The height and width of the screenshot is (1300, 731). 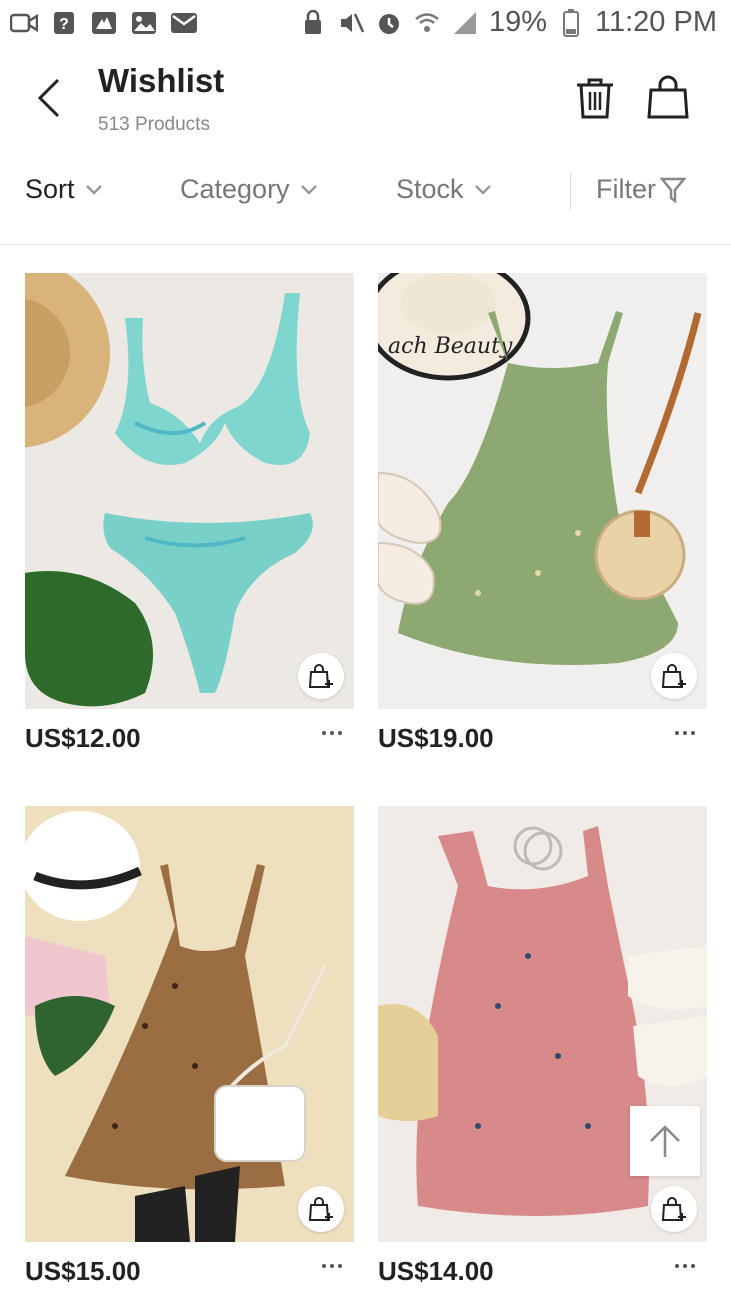 What do you see at coordinates (24, 23) in the screenshot?
I see `video-camera-icon` at bounding box center [24, 23].